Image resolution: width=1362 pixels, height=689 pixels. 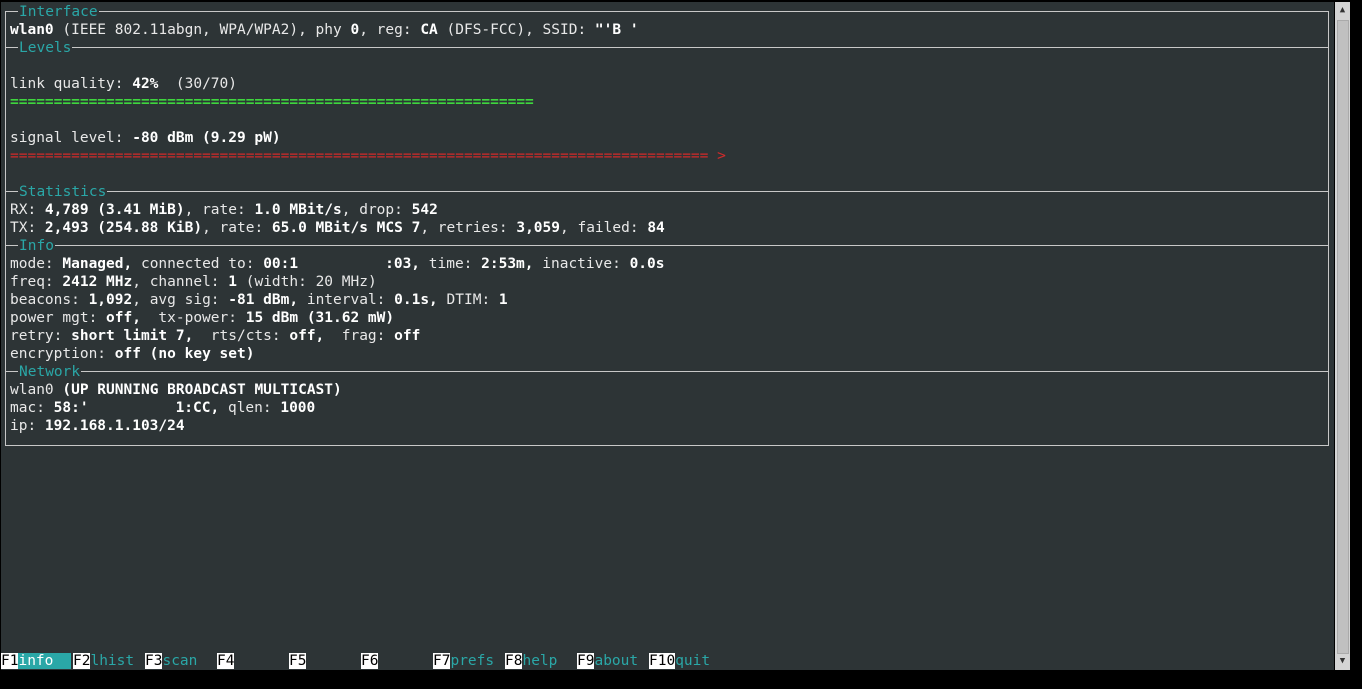 I want to click on tx-power-value: 15 dBm (31.62 mW), so click(x=320, y=318).